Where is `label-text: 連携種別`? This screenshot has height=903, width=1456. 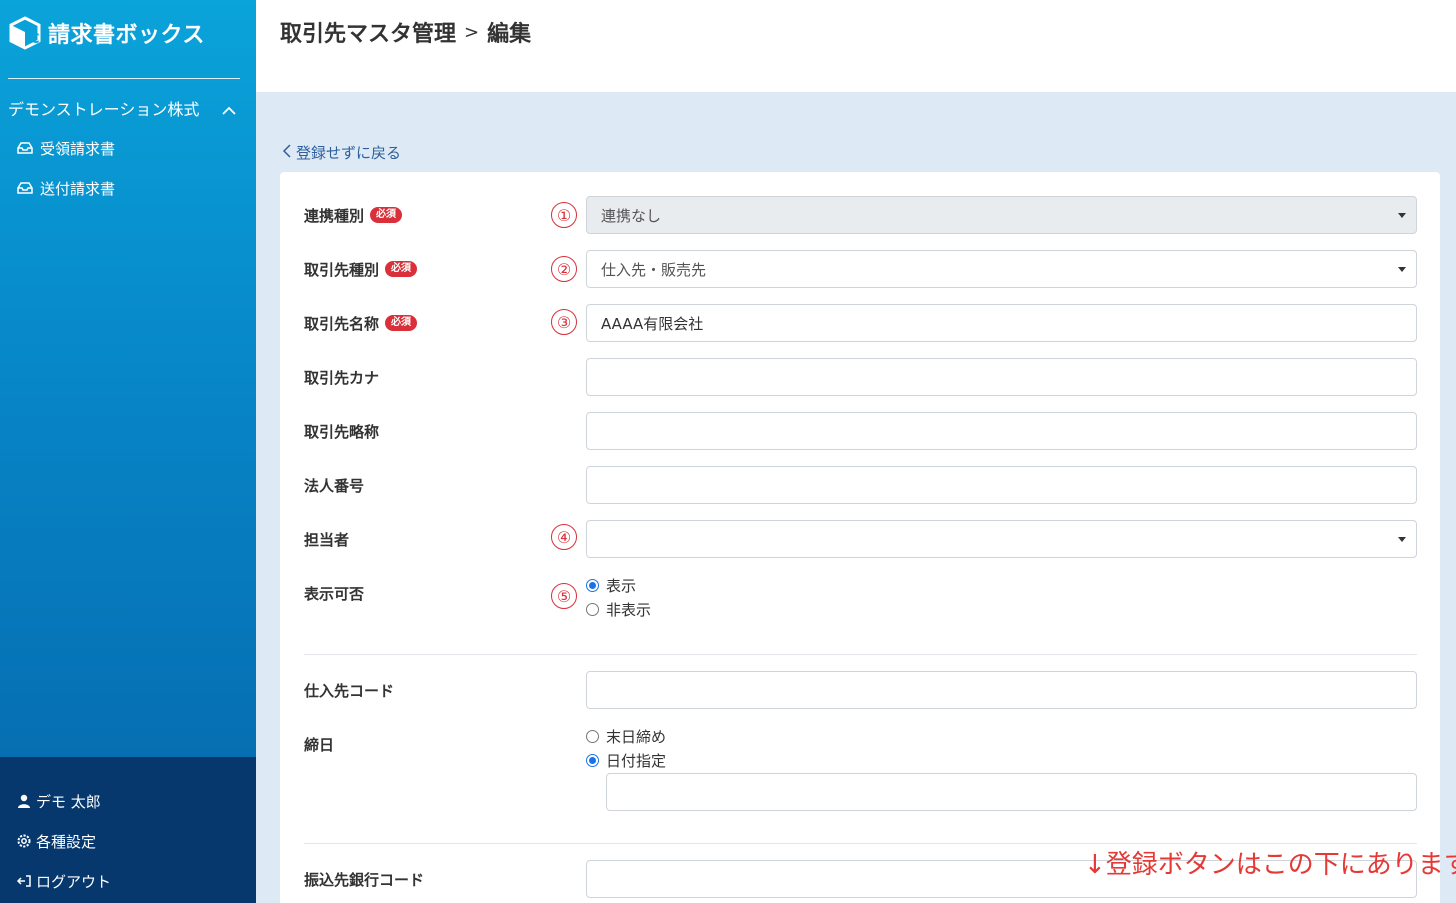 label-text: 連携種別 is located at coordinates (334, 215).